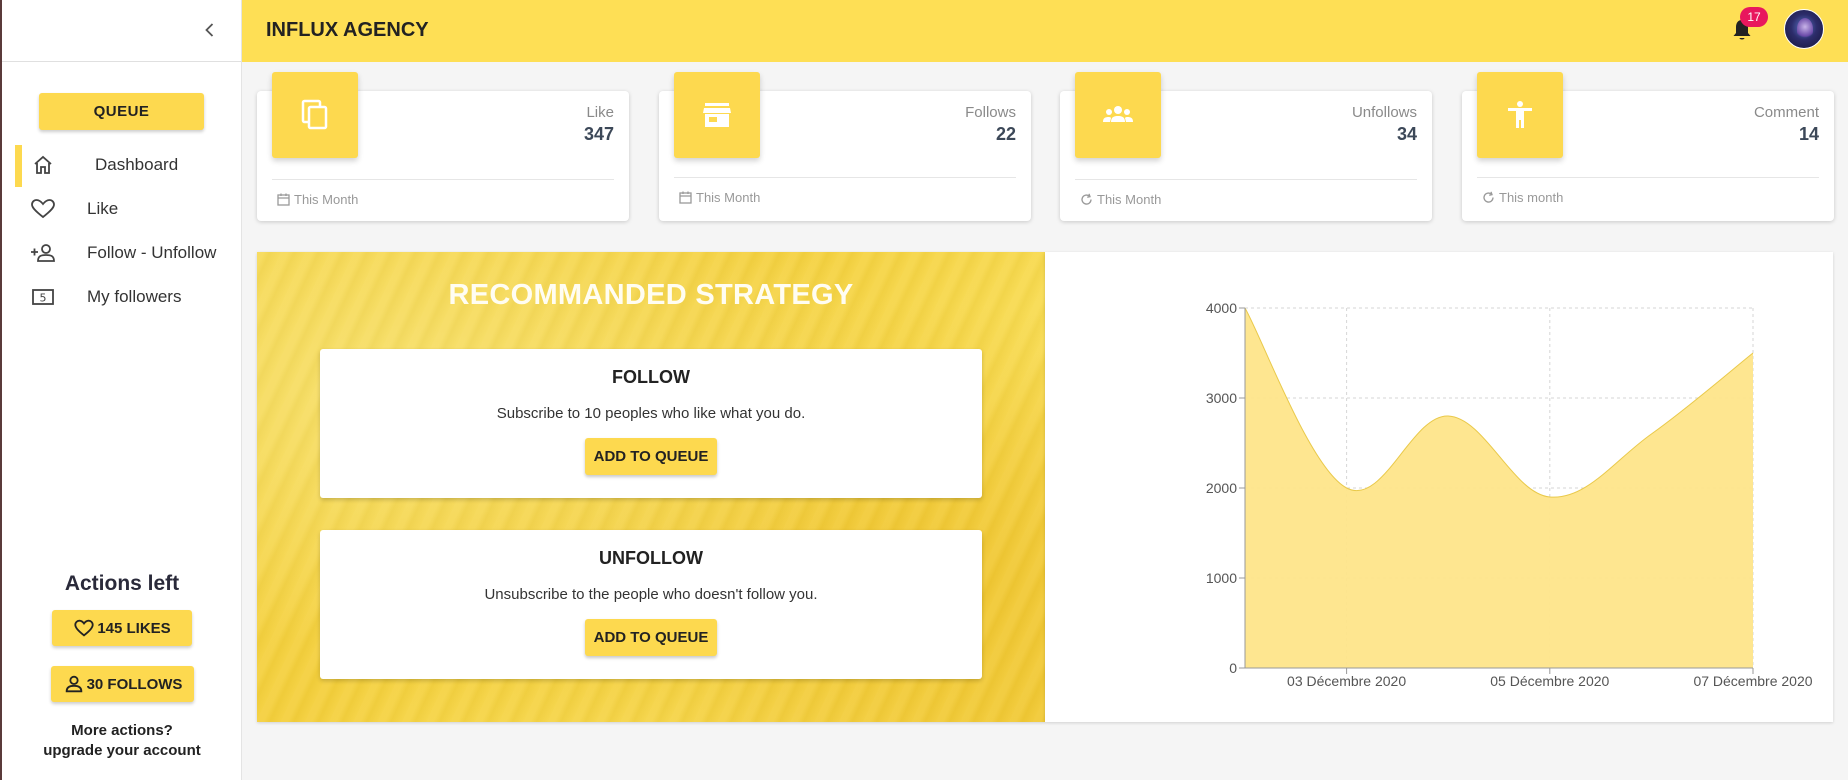  Describe the element at coordinates (1531, 197) in the screenshot. I see `stat-footer-text: This month` at that location.